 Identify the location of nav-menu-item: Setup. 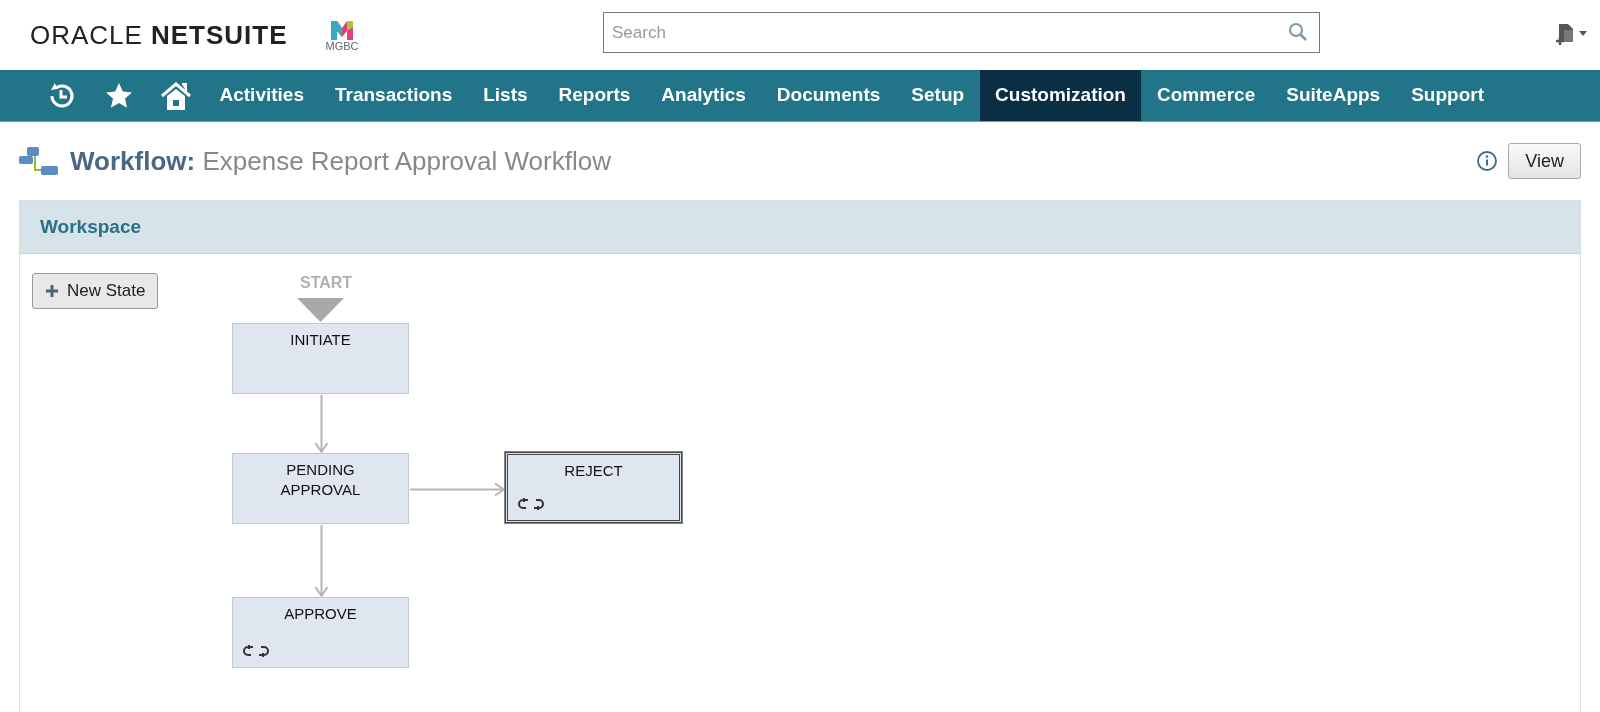
(937, 95).